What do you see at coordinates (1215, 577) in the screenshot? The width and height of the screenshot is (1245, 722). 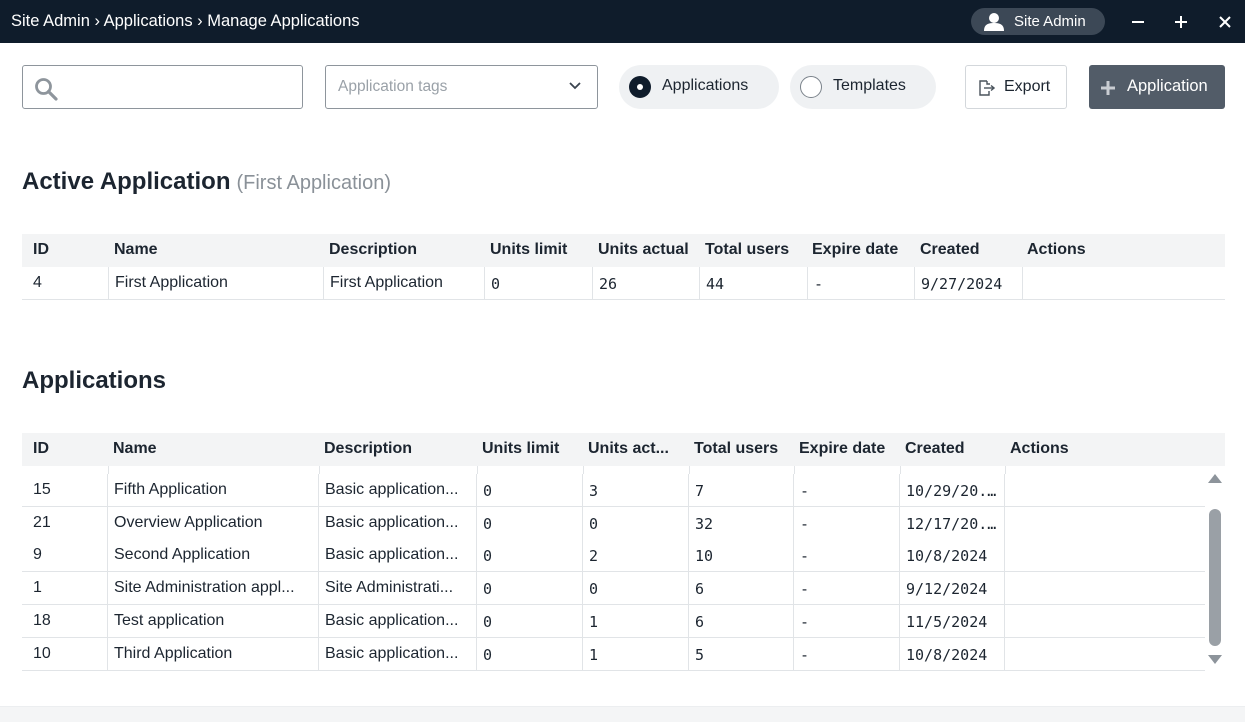 I see `scrollbar-thumb` at bounding box center [1215, 577].